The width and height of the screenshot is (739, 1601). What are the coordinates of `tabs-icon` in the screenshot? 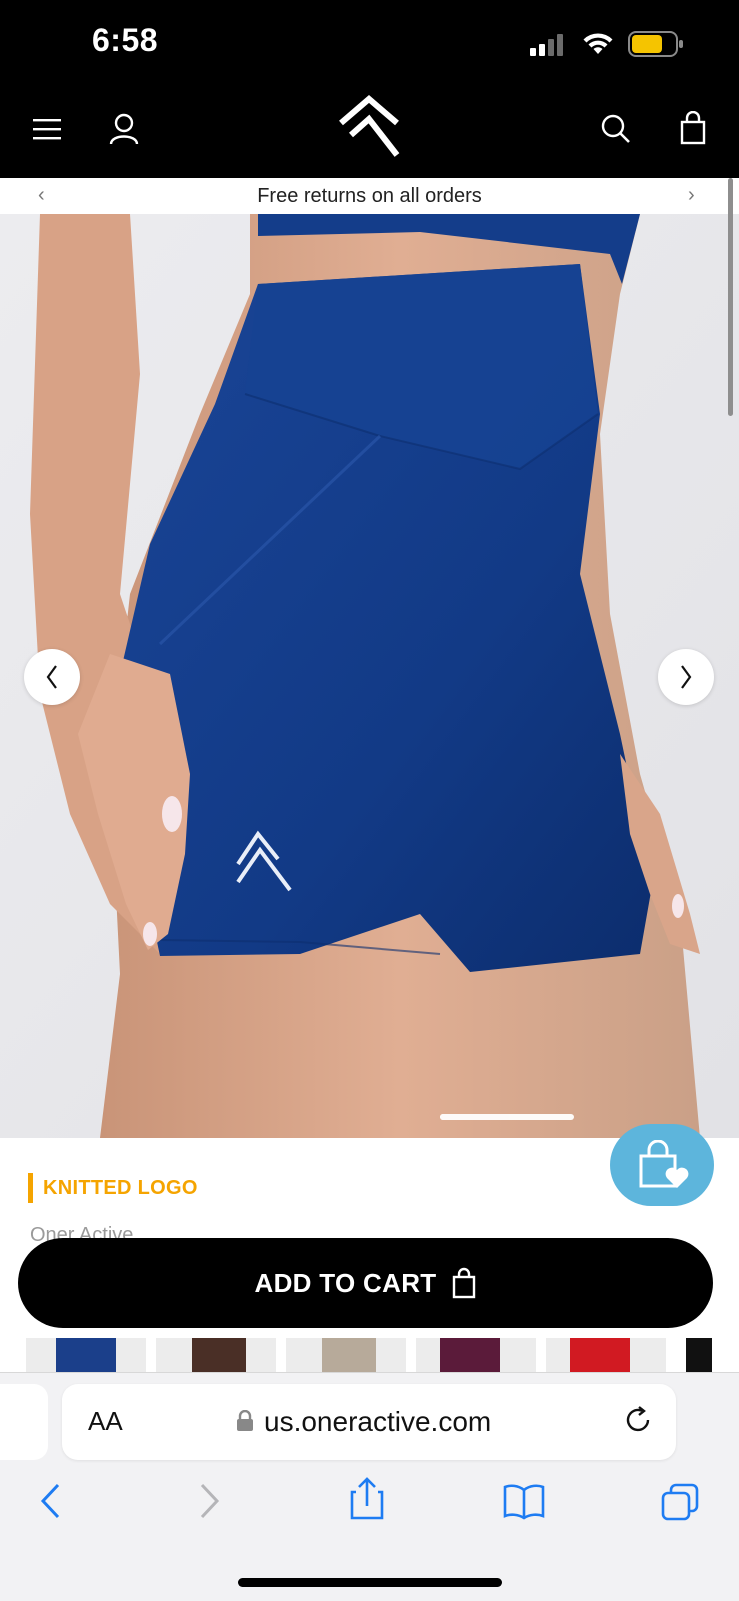 It's located at (680, 1502).